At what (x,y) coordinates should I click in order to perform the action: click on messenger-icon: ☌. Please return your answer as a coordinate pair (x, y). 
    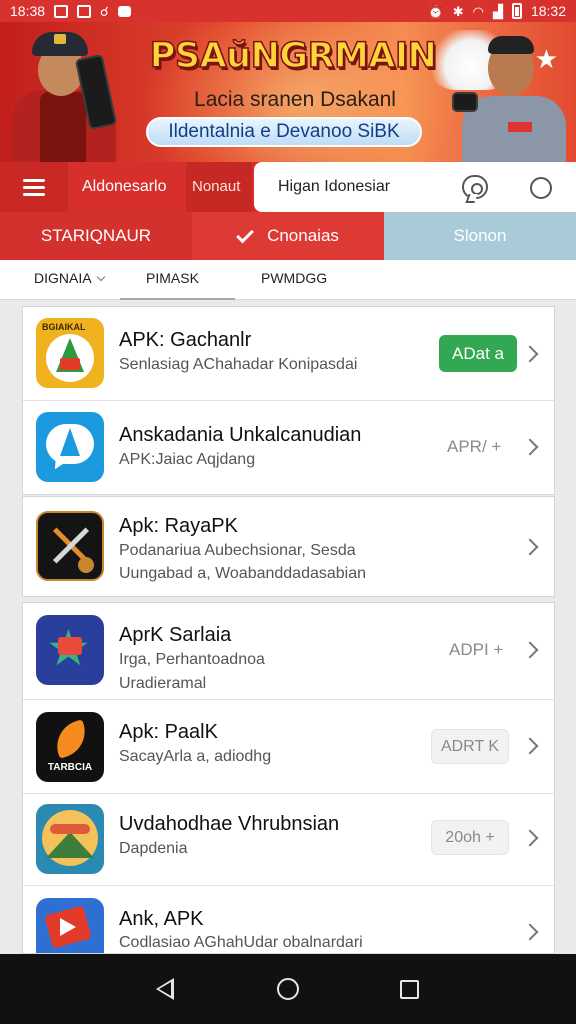
    Looking at the image, I should click on (104, 11).